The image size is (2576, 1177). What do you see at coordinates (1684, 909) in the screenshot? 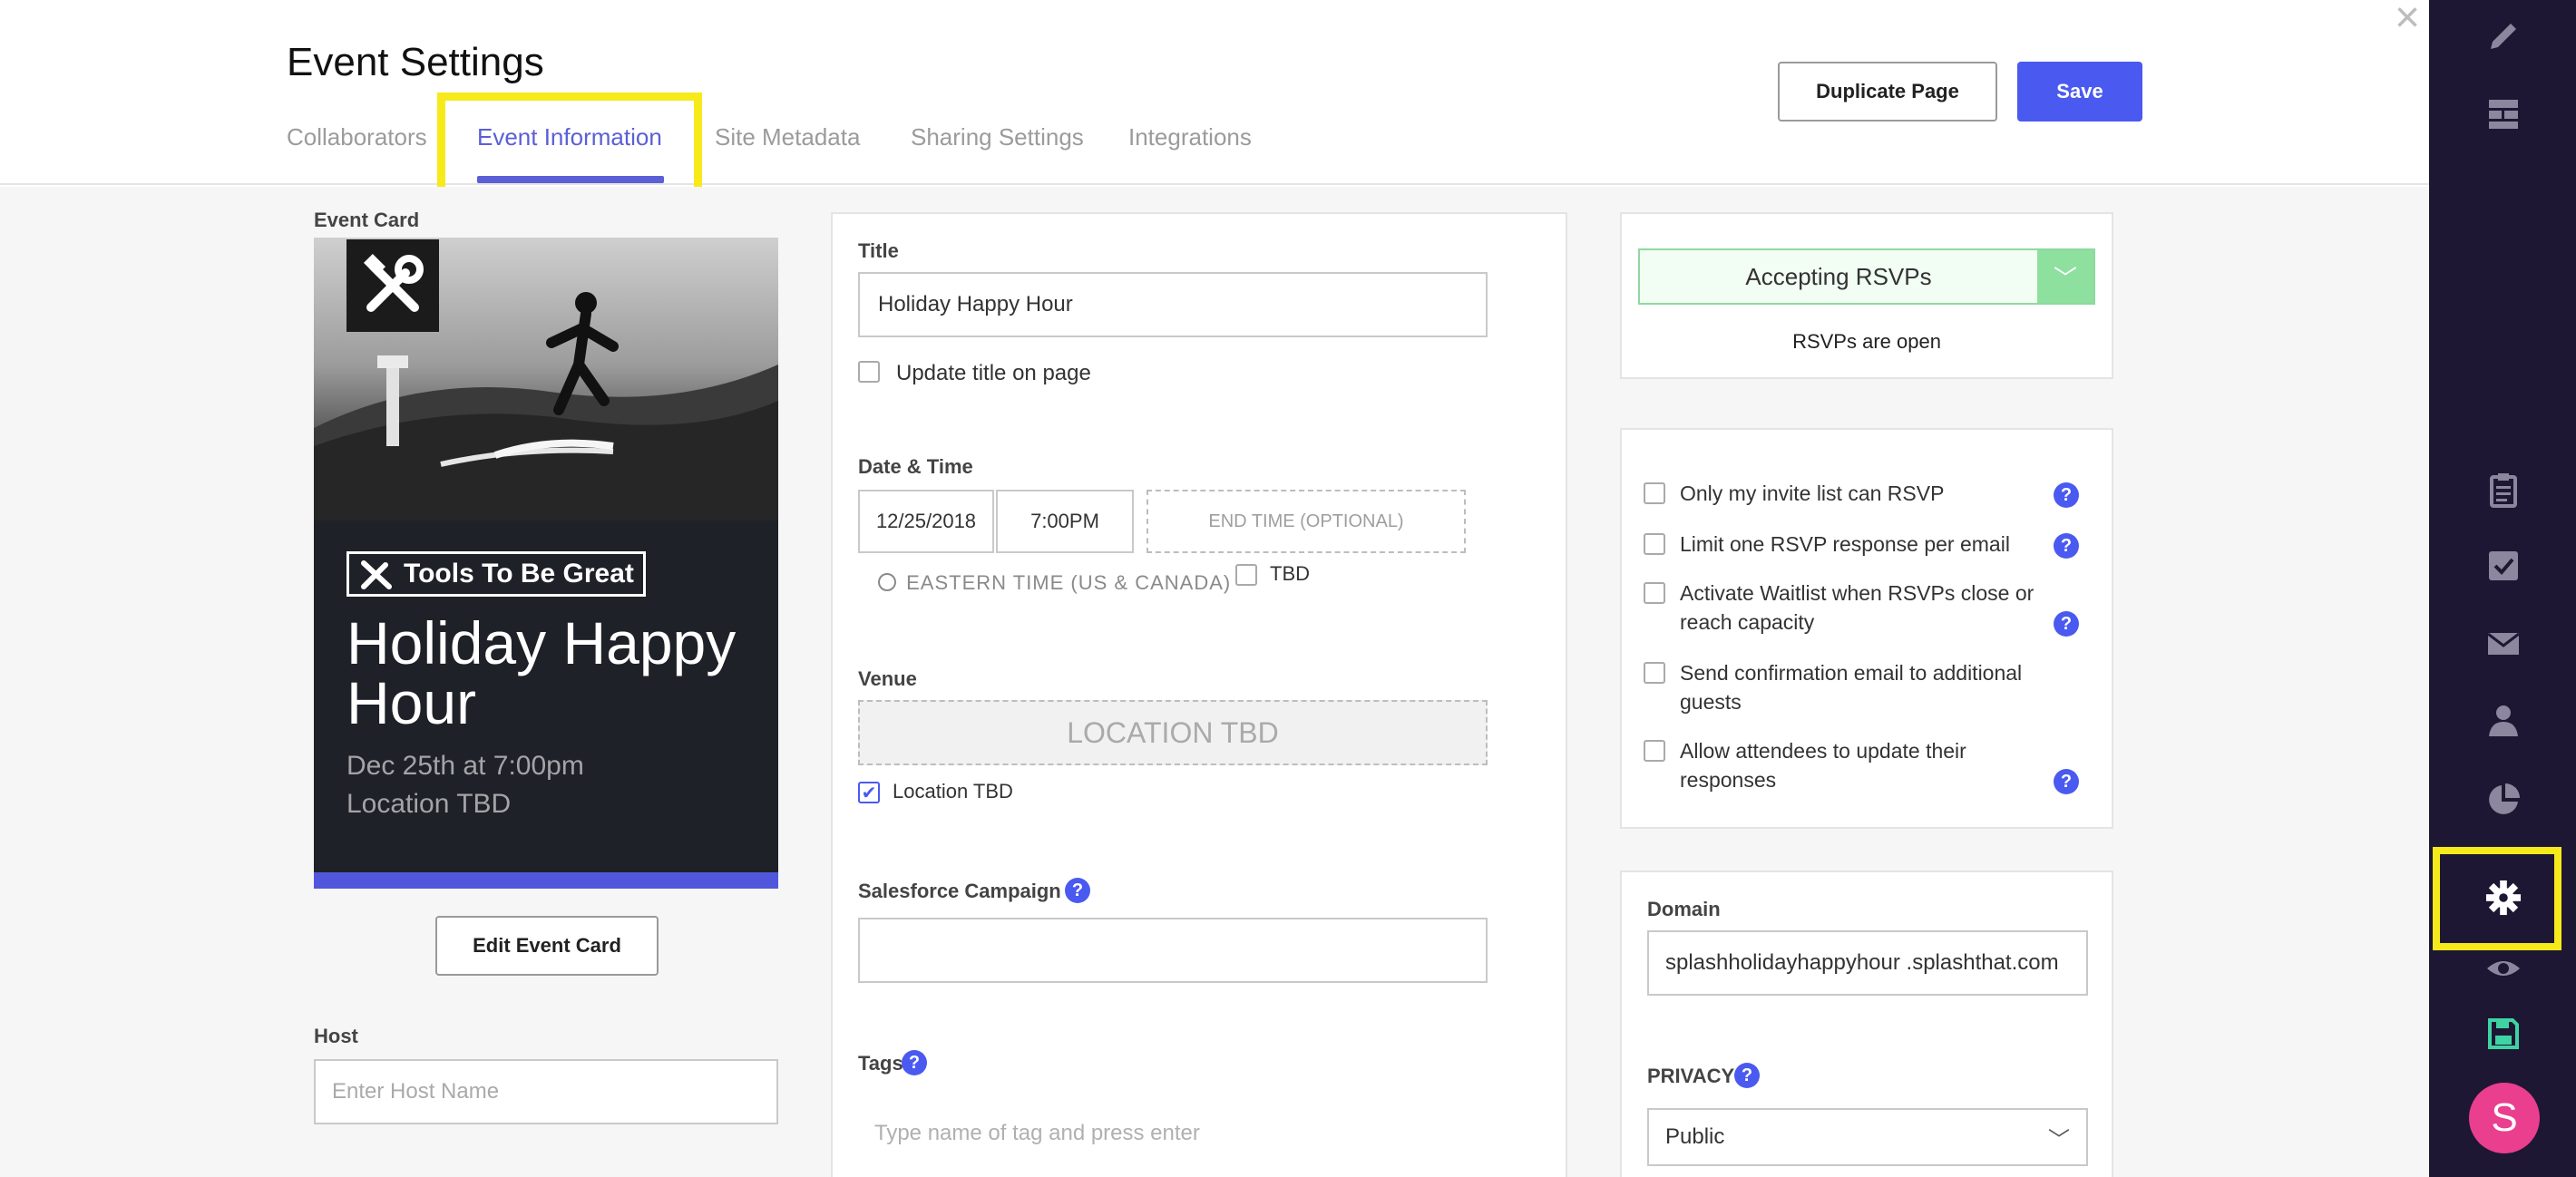
I see `domain-label: Domain` at bounding box center [1684, 909].